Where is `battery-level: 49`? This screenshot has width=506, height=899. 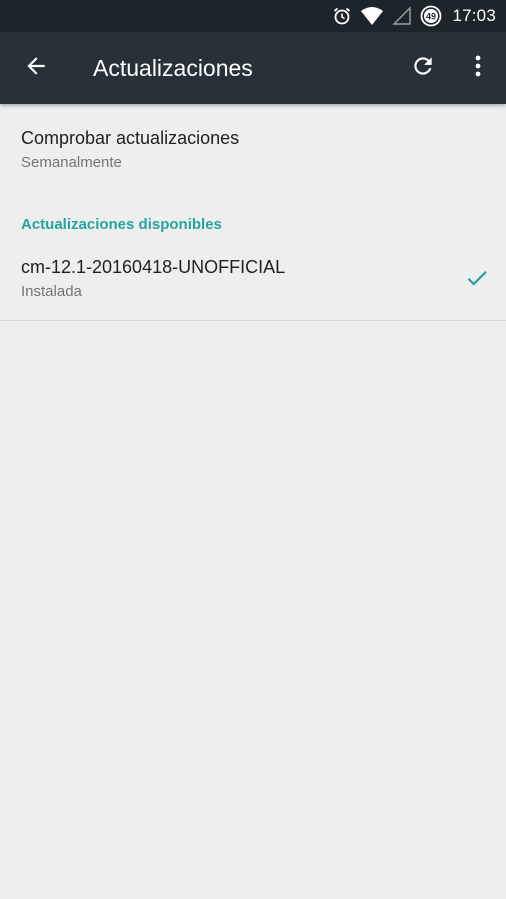
battery-level: 49 is located at coordinates (431, 17).